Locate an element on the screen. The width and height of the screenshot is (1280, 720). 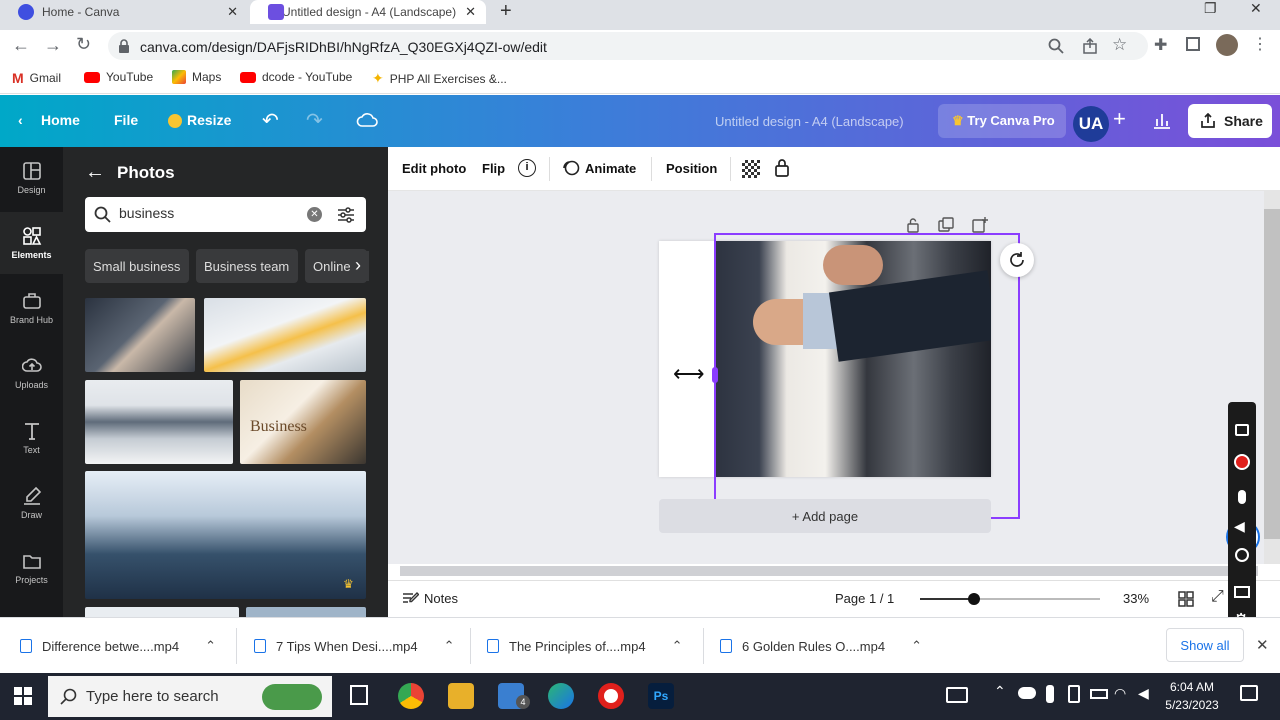
speaker-icon: ◀ is located at coordinates (1239, 526).